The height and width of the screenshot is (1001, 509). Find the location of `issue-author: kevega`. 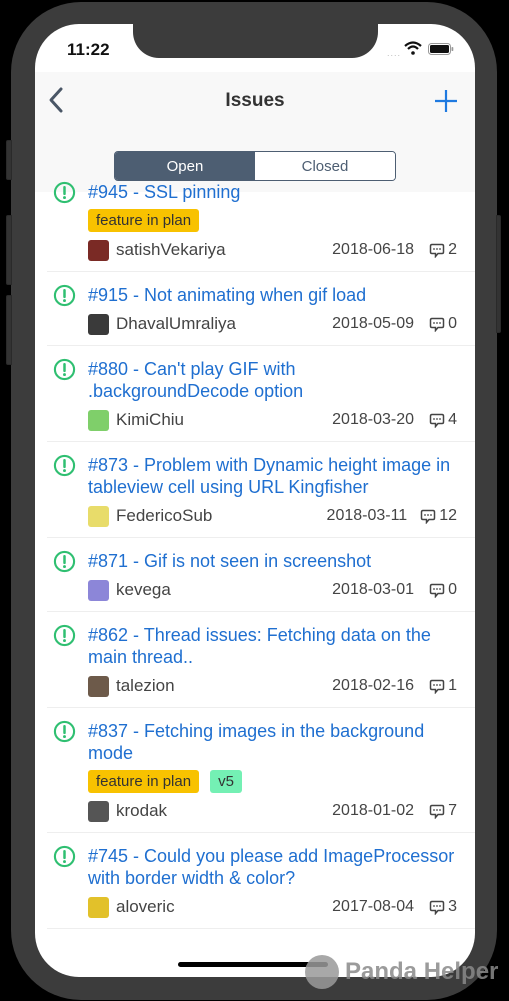

issue-author: kevega is located at coordinates (143, 589).